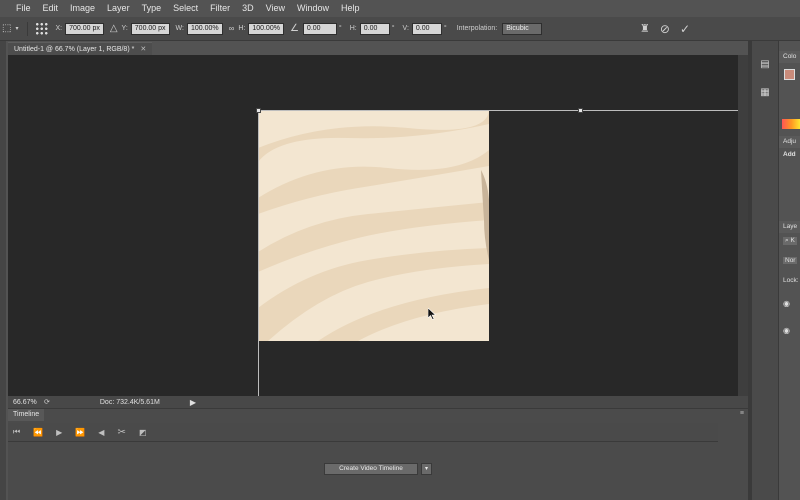  I want to click on menu-window: Window, so click(313, 8).